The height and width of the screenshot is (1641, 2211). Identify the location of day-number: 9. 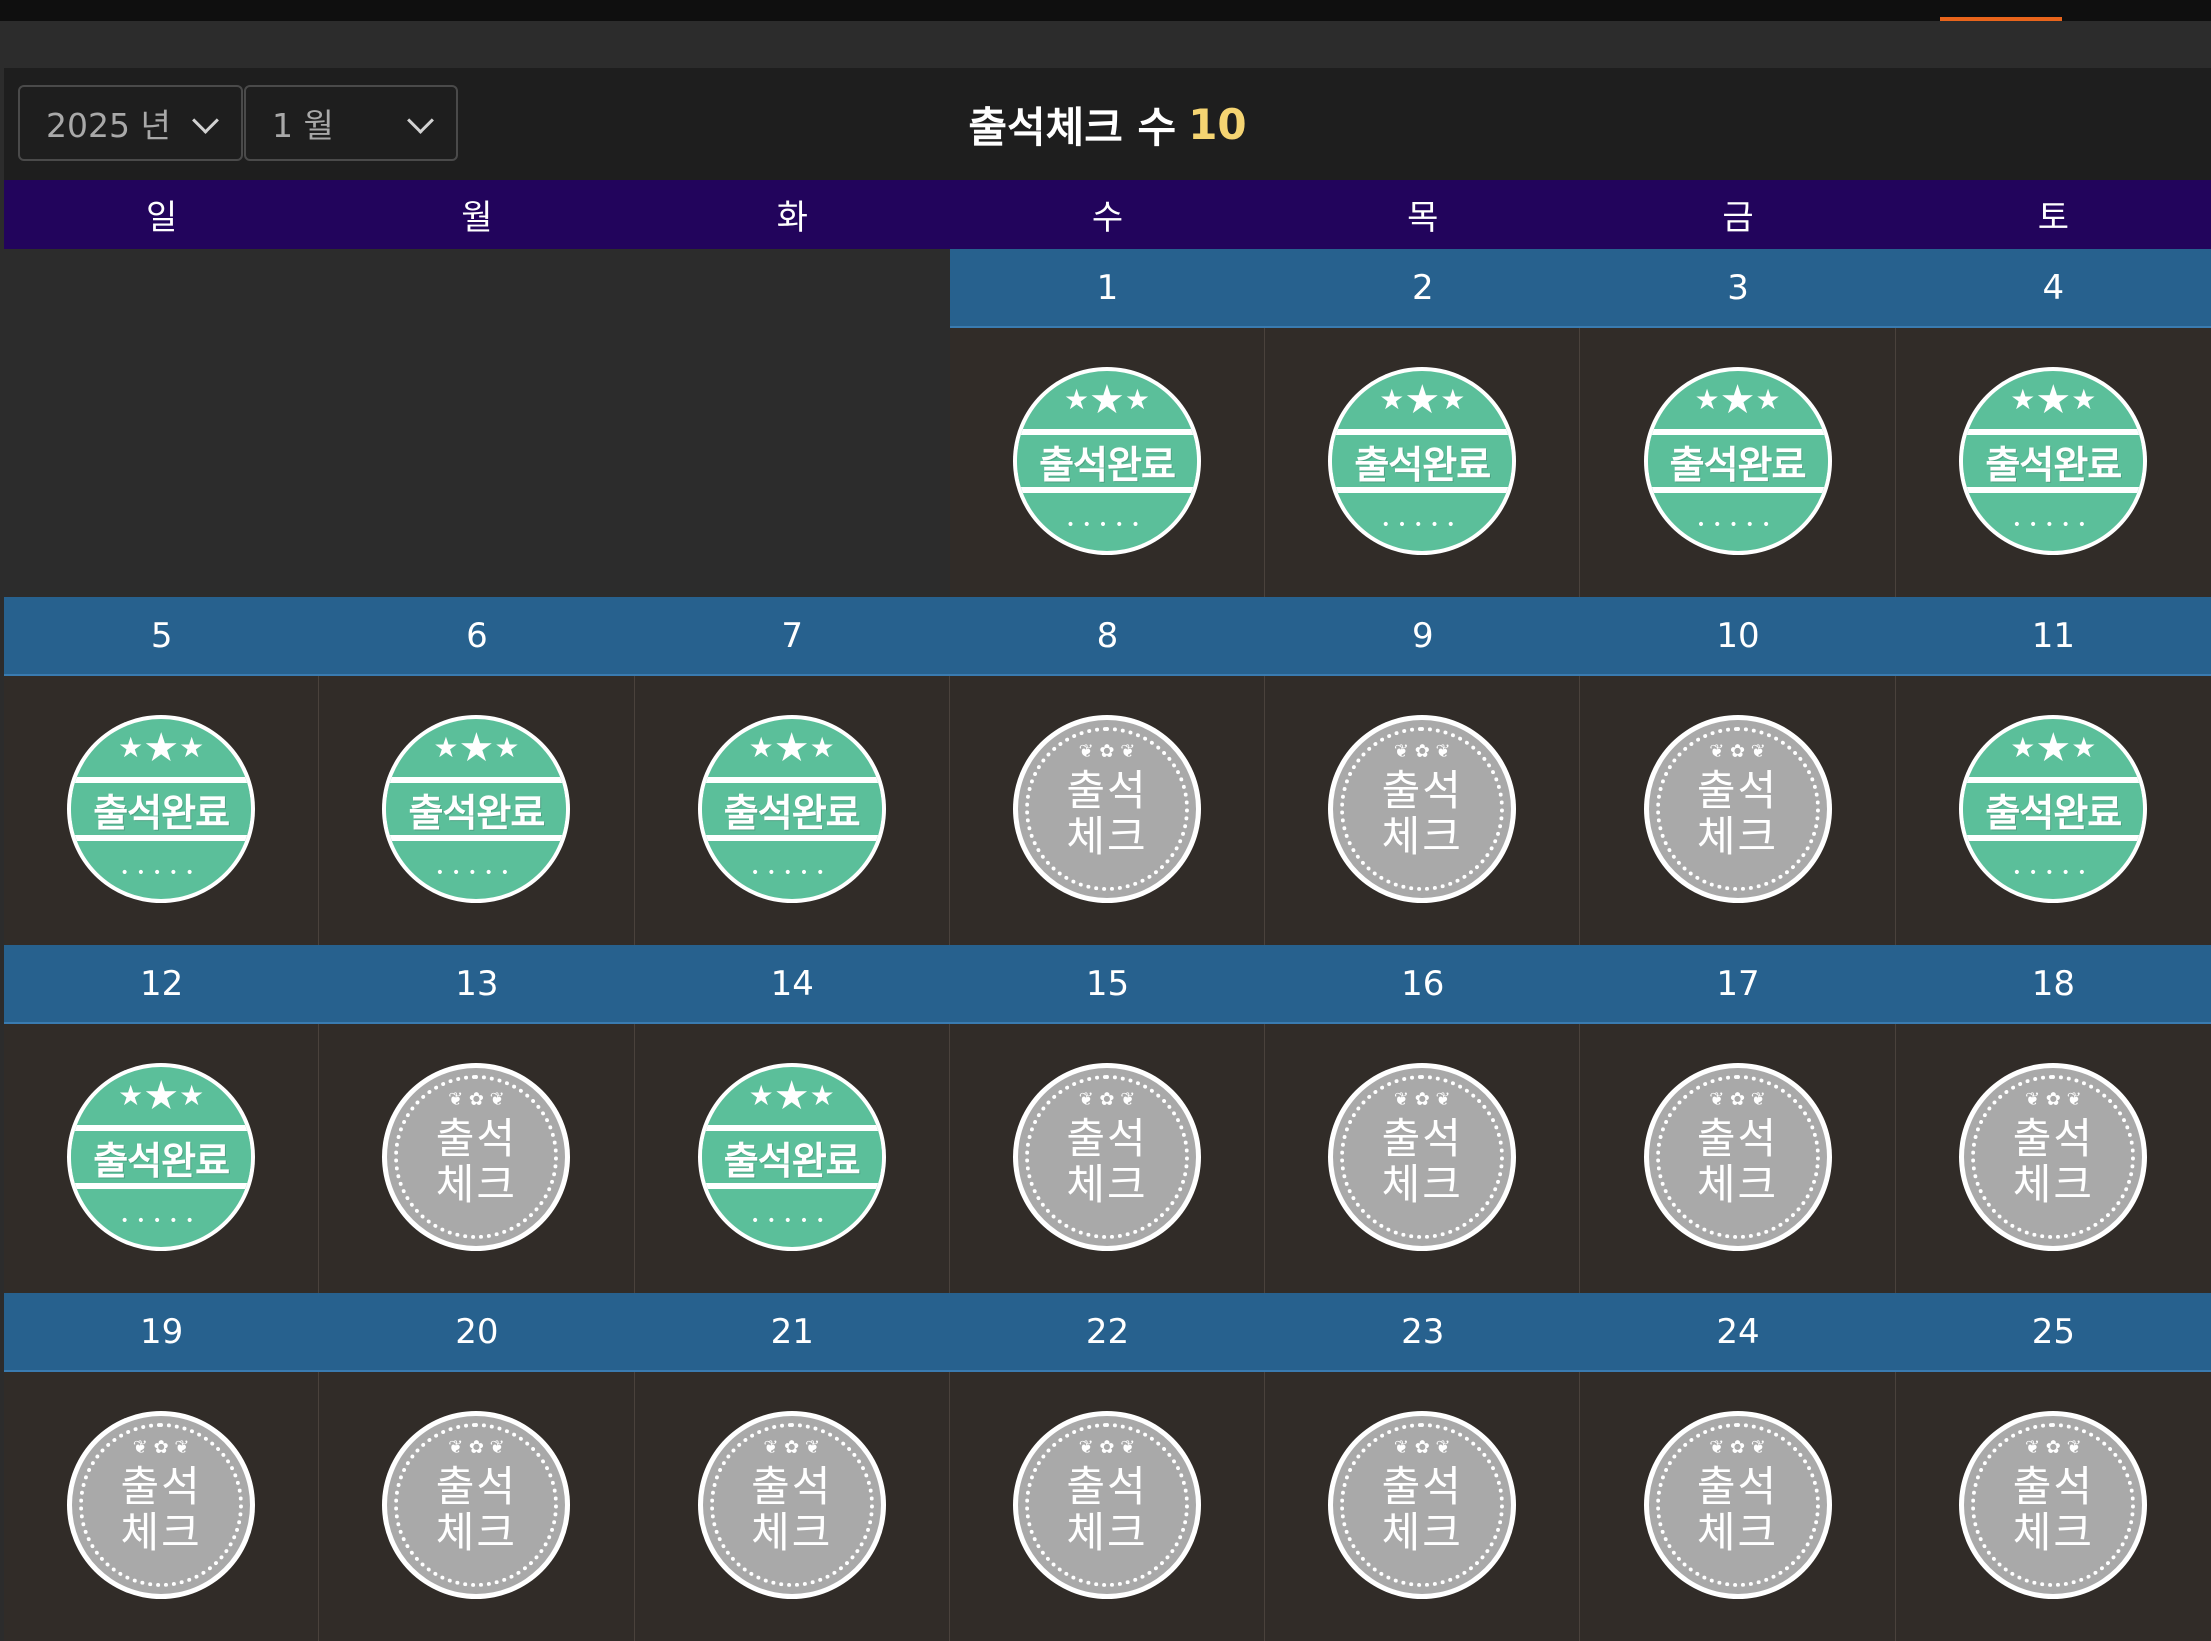
(1423, 636).